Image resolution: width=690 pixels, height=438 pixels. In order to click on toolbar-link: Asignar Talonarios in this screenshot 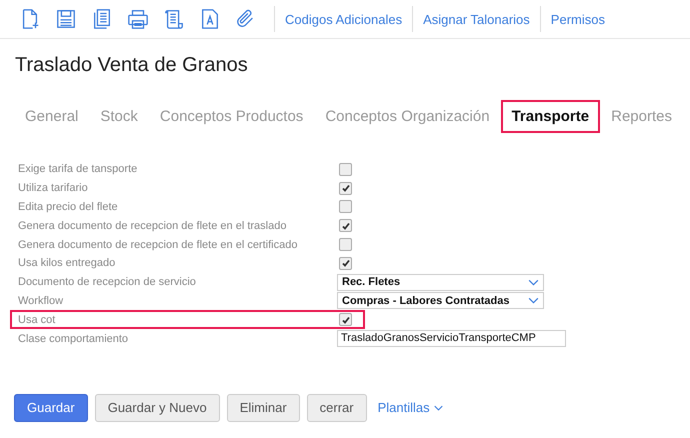, I will do `click(476, 19)`.